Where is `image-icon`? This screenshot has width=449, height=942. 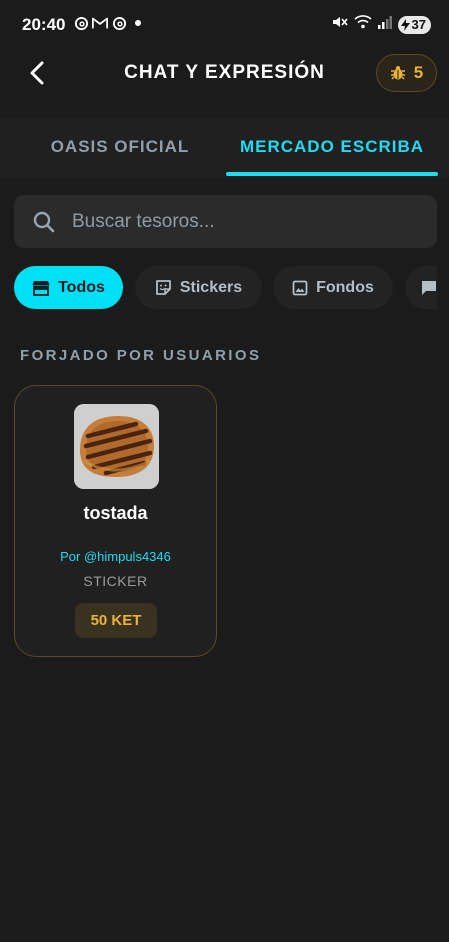 image-icon is located at coordinates (300, 287).